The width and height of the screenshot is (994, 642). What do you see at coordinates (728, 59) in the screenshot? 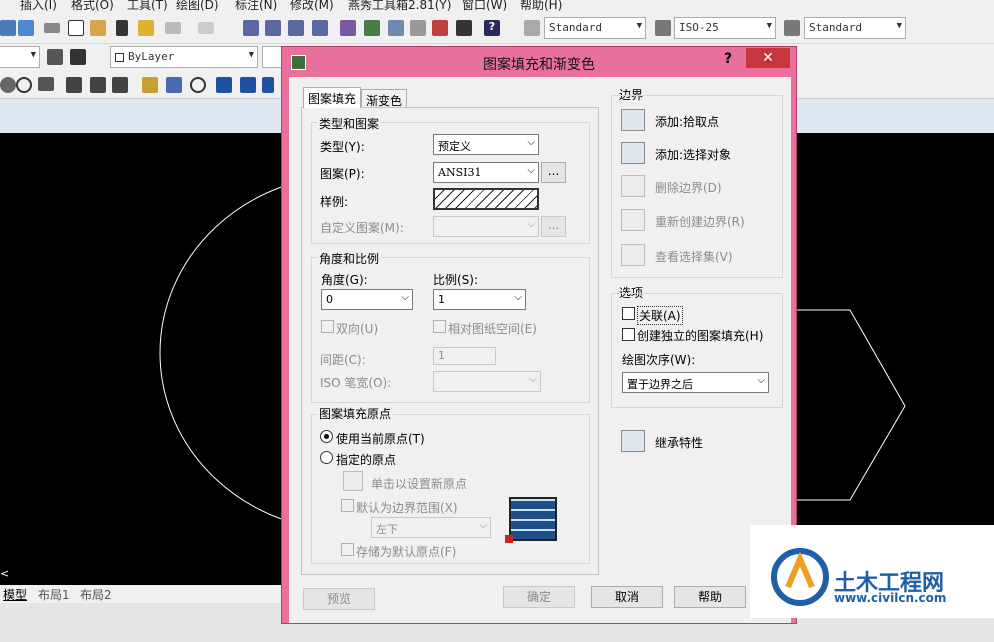
I see `help-question-button: ?` at bounding box center [728, 59].